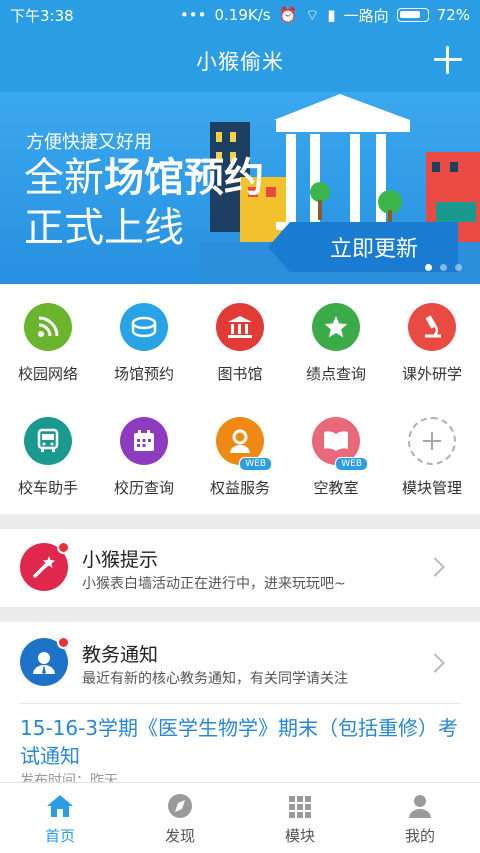 The image size is (480, 853). What do you see at coordinates (453, 15) in the screenshot?
I see `battery-level: 72%` at bounding box center [453, 15].